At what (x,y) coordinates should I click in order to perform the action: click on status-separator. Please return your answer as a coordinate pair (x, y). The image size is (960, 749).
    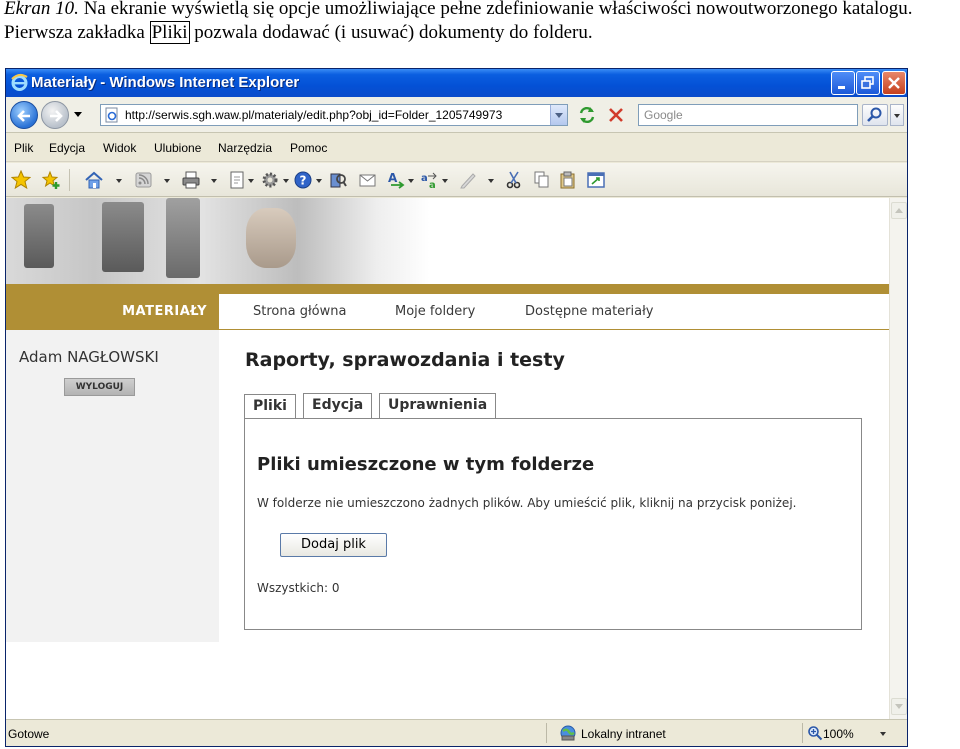
    Looking at the image, I should click on (802, 733).